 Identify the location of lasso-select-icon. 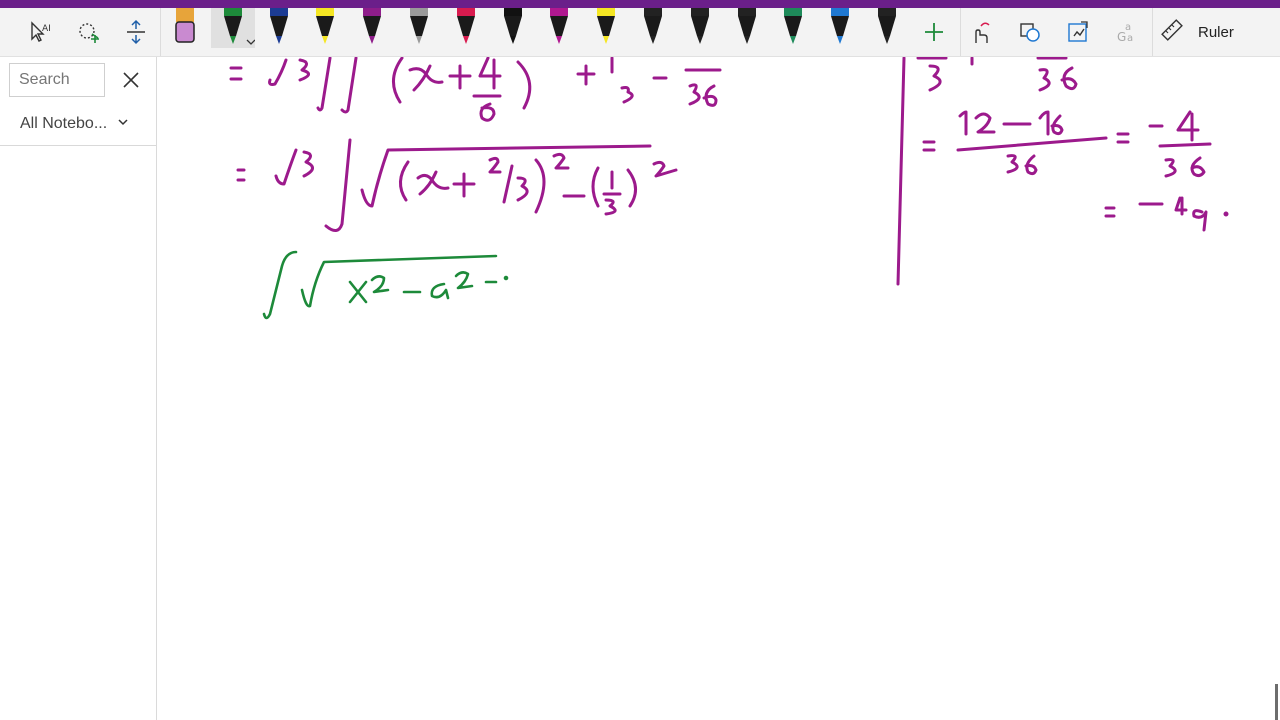
(88, 32).